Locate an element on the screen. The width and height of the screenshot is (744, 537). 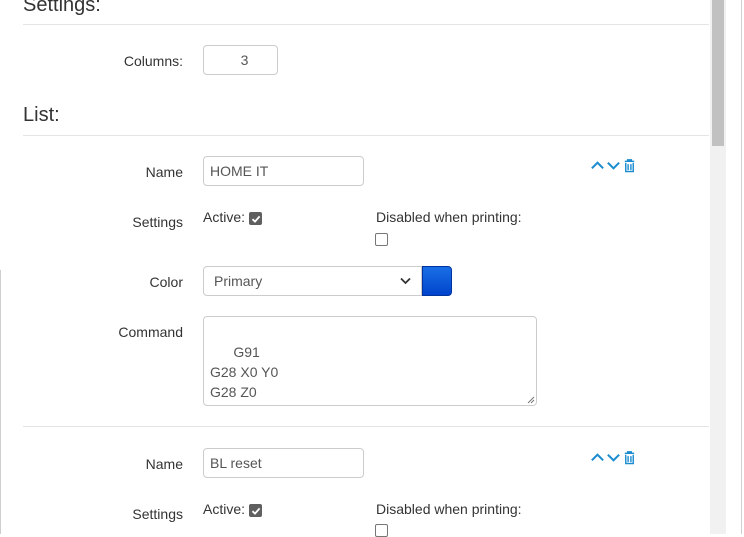
color-select-value: Primary is located at coordinates (238, 281).